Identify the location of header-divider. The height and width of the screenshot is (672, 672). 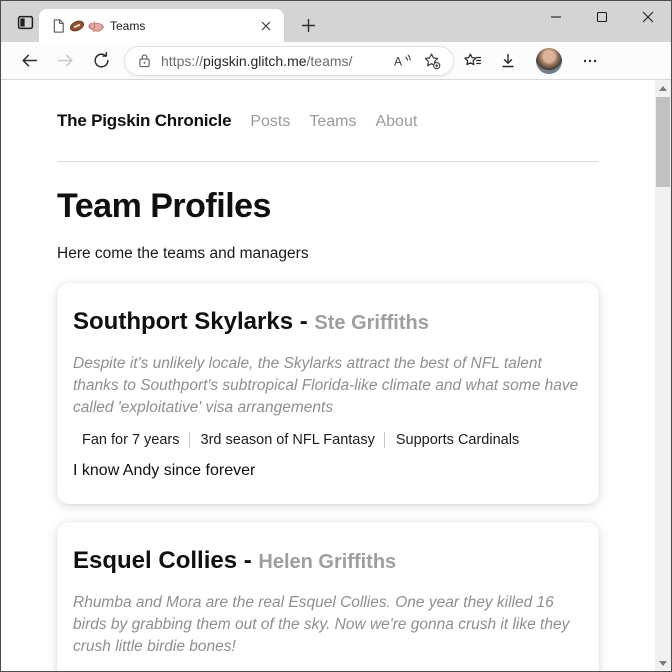
(328, 161).